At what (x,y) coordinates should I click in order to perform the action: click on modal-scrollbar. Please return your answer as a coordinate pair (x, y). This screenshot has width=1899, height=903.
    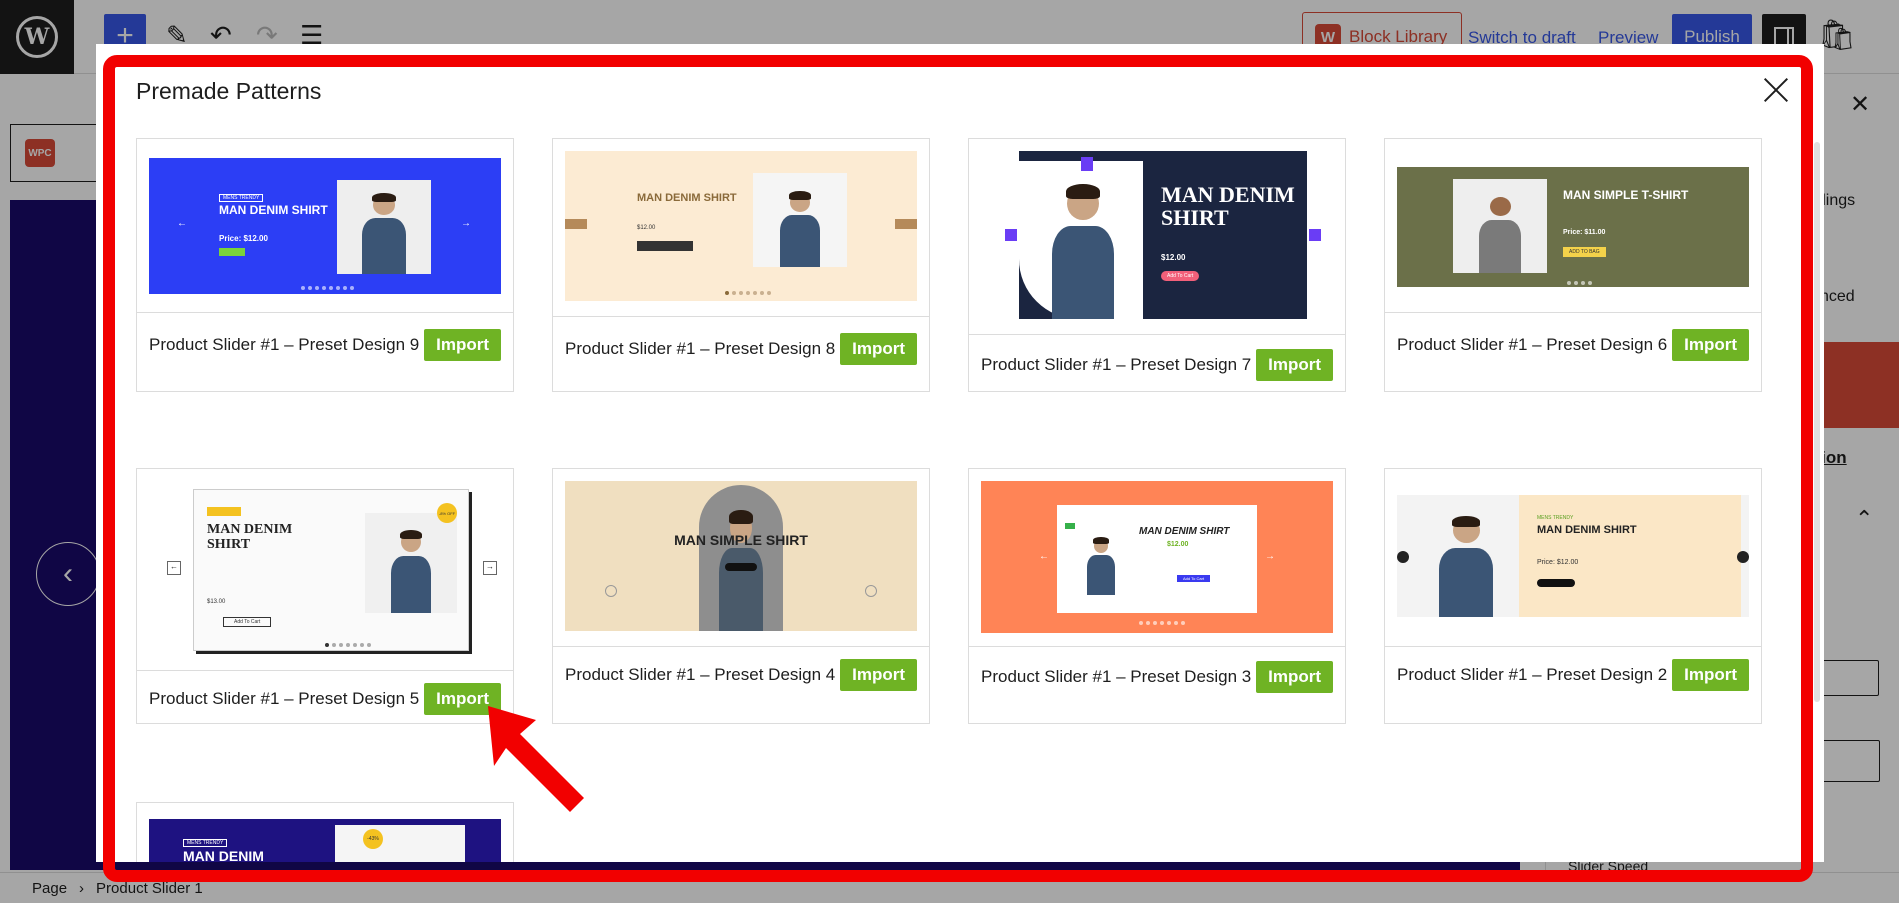
    Looking at the image, I should click on (1817, 422).